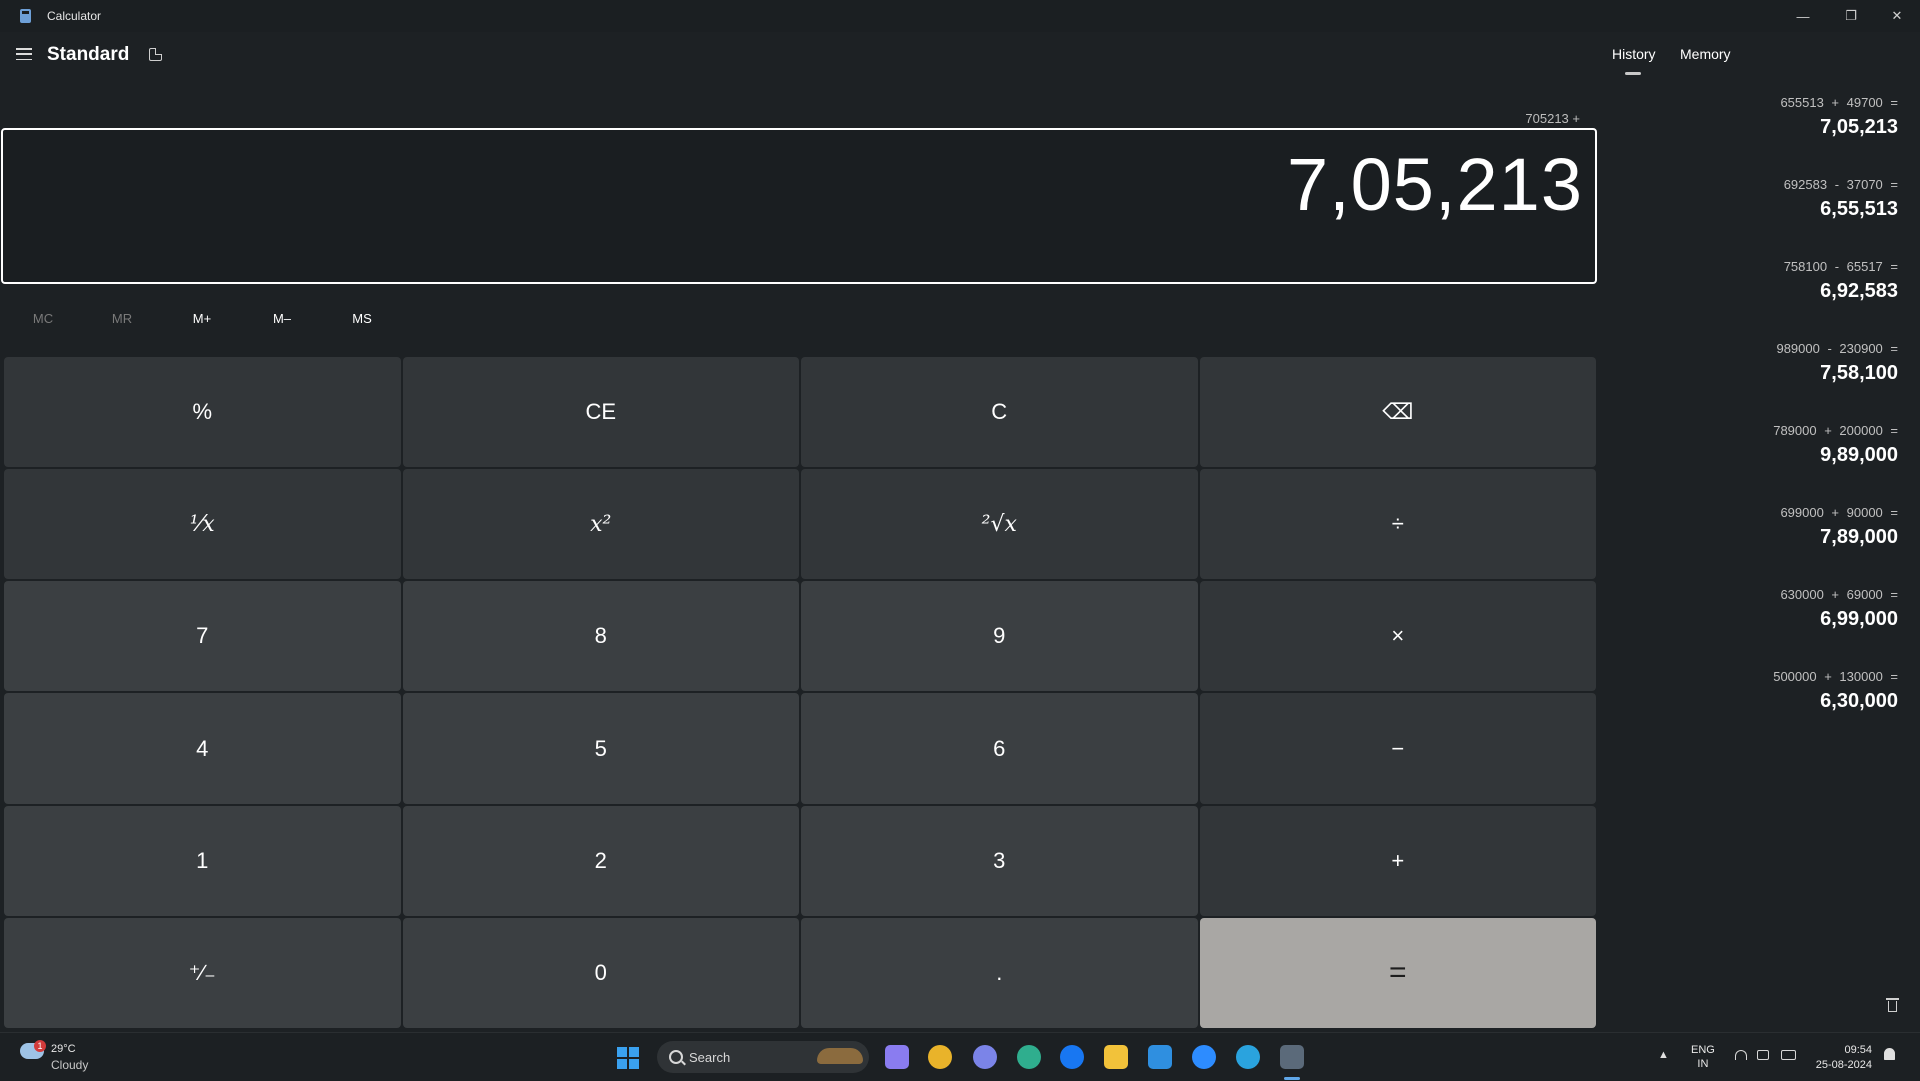 The width and height of the screenshot is (1920, 1081). What do you see at coordinates (202, 860) in the screenshot?
I see `digit-1-button: 1` at bounding box center [202, 860].